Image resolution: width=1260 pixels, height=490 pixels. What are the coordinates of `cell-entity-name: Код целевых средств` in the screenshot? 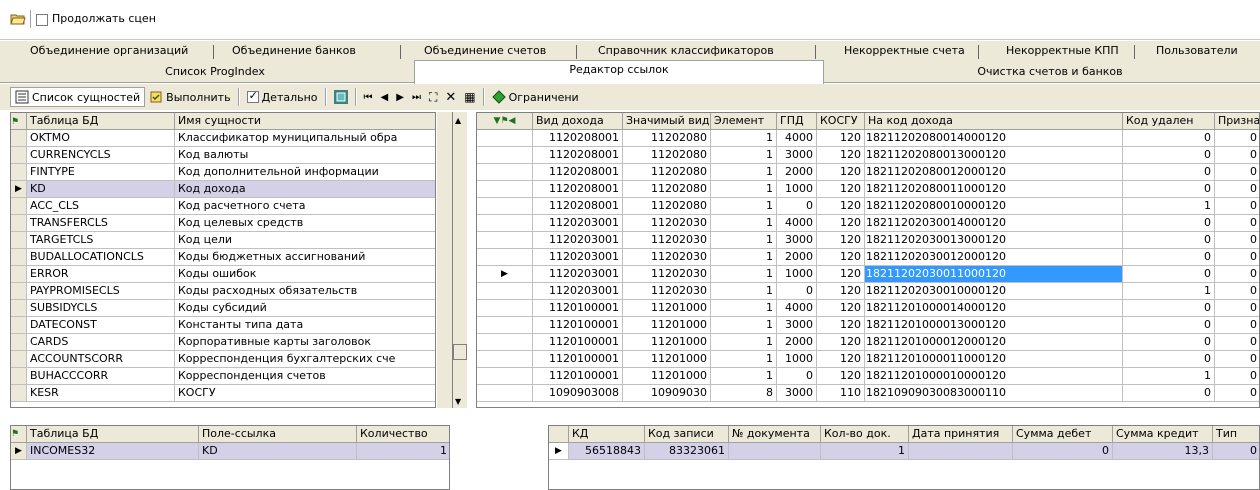 It's located at (305, 223).